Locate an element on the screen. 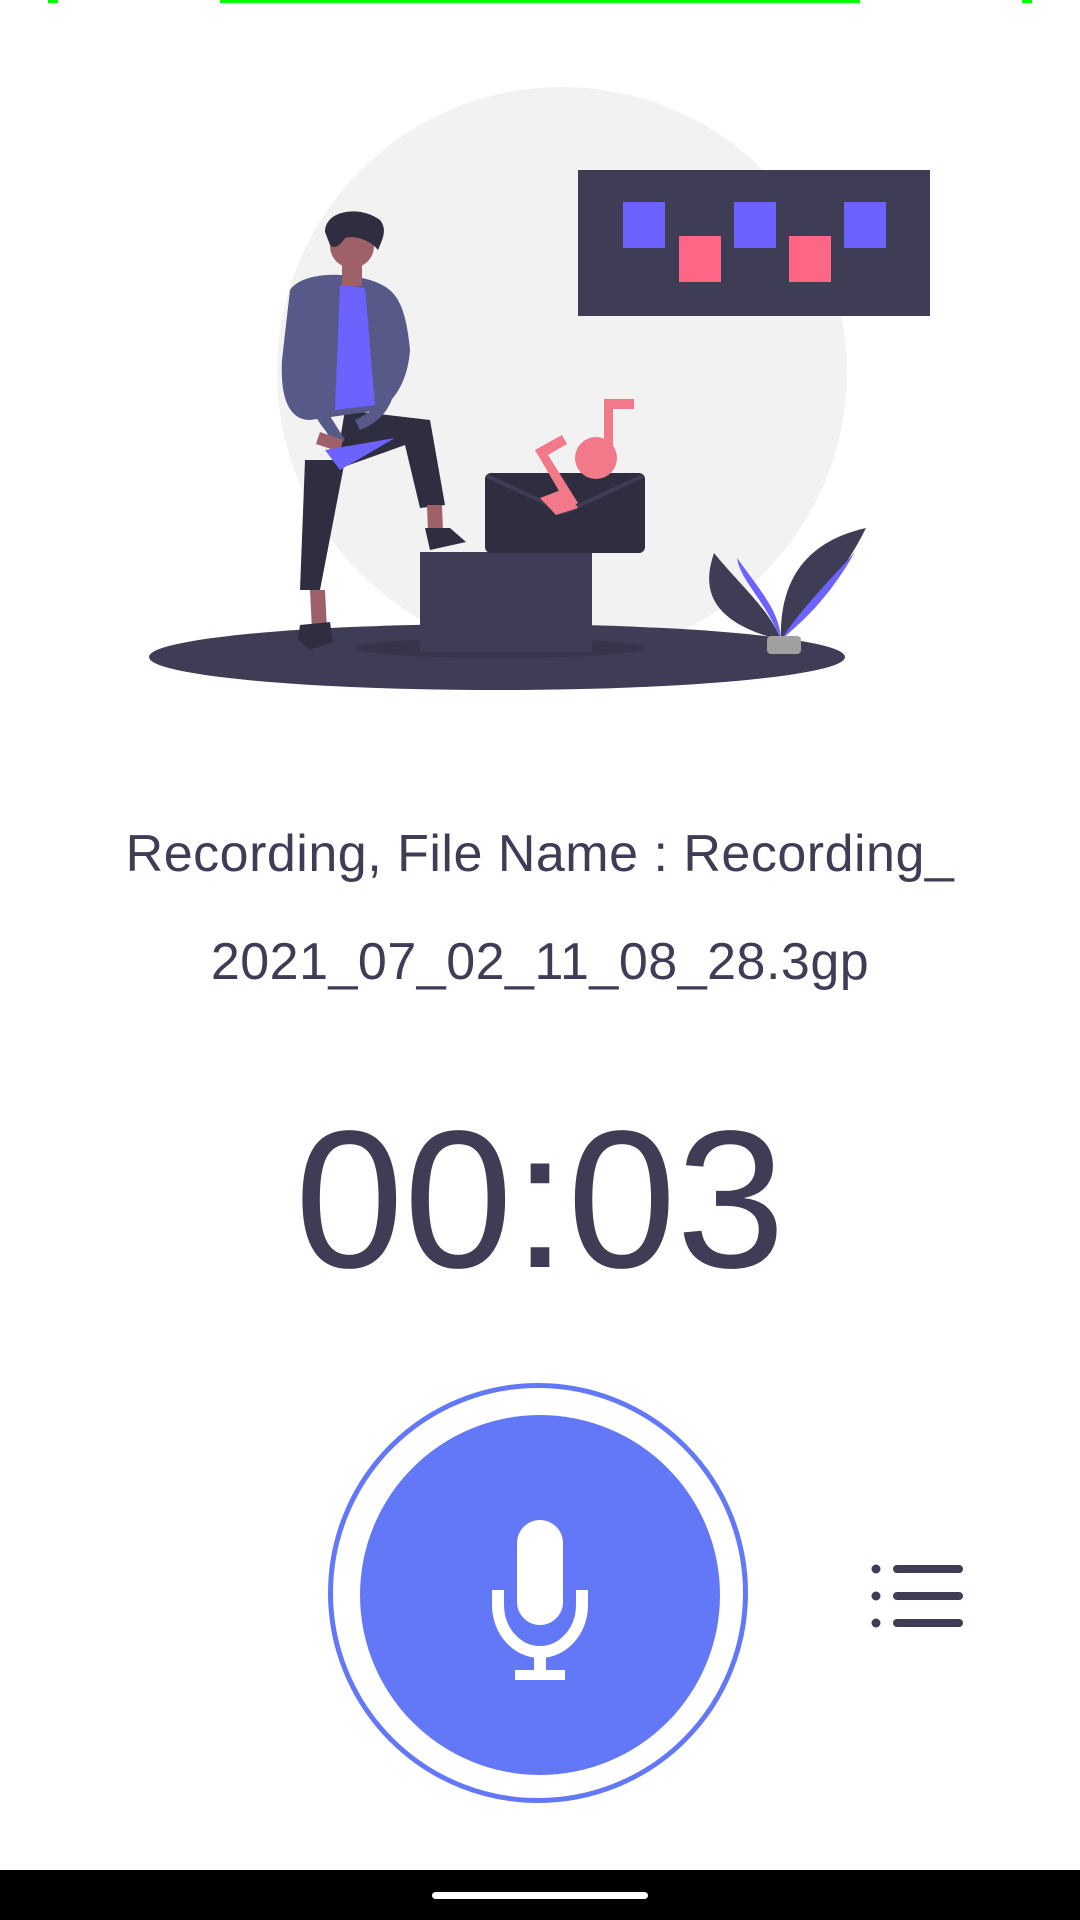 The height and width of the screenshot is (1920, 1080). recordings-list-button is located at coordinates (915, 1596).